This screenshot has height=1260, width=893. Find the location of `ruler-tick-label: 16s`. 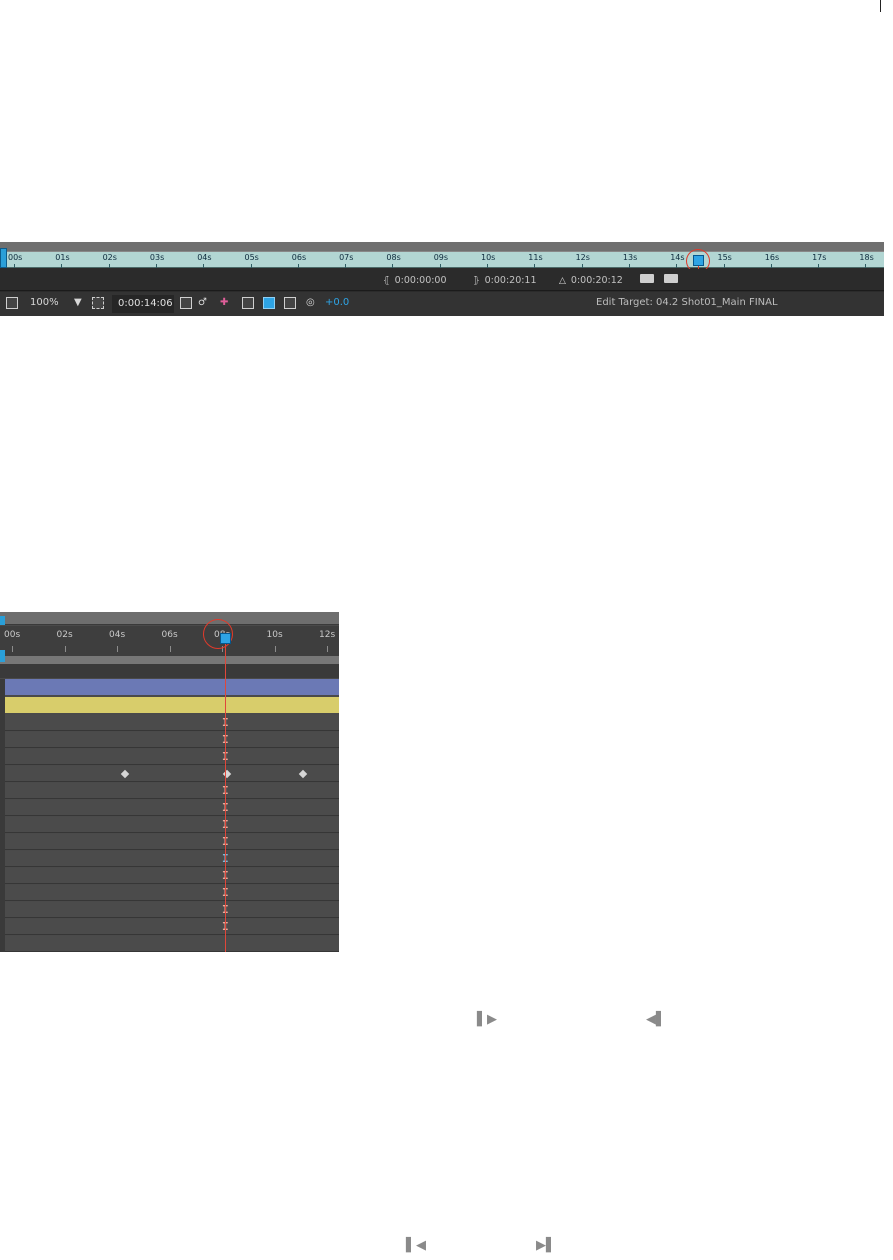

ruler-tick-label: 16s is located at coordinates (772, 257).